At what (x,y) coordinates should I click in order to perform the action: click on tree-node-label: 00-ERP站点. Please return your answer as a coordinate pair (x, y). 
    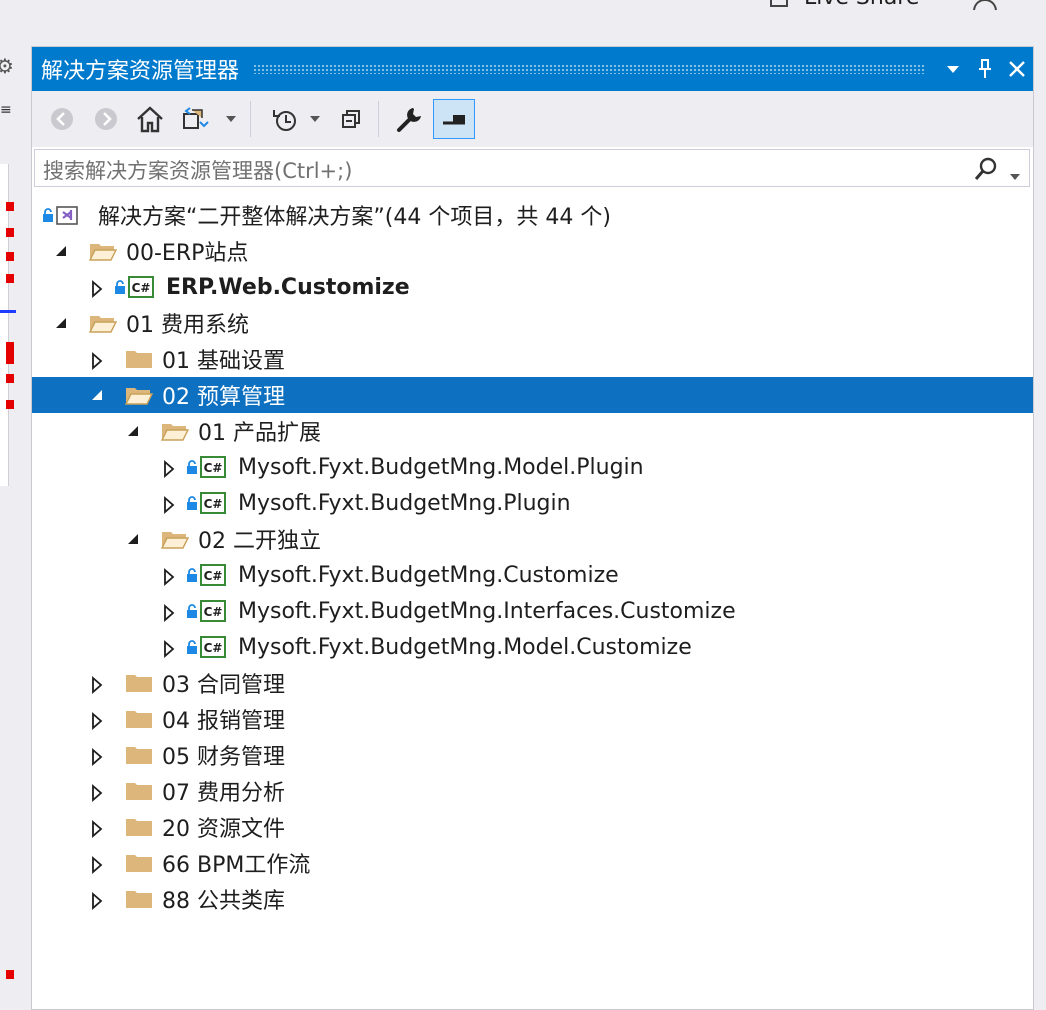
    Looking at the image, I should click on (187, 253).